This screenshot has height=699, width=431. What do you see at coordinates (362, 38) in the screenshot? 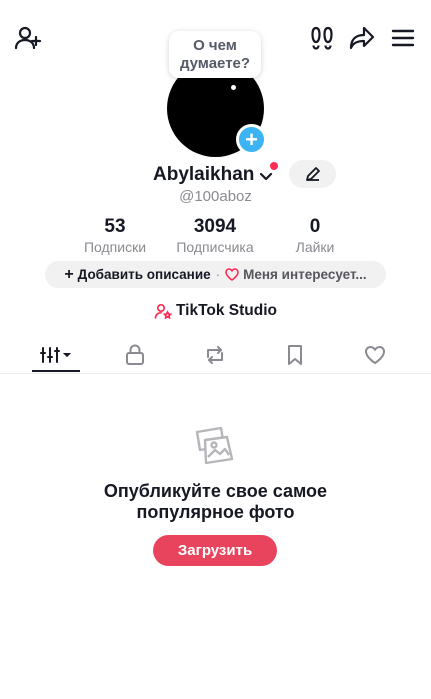
I see `share-icon` at bounding box center [362, 38].